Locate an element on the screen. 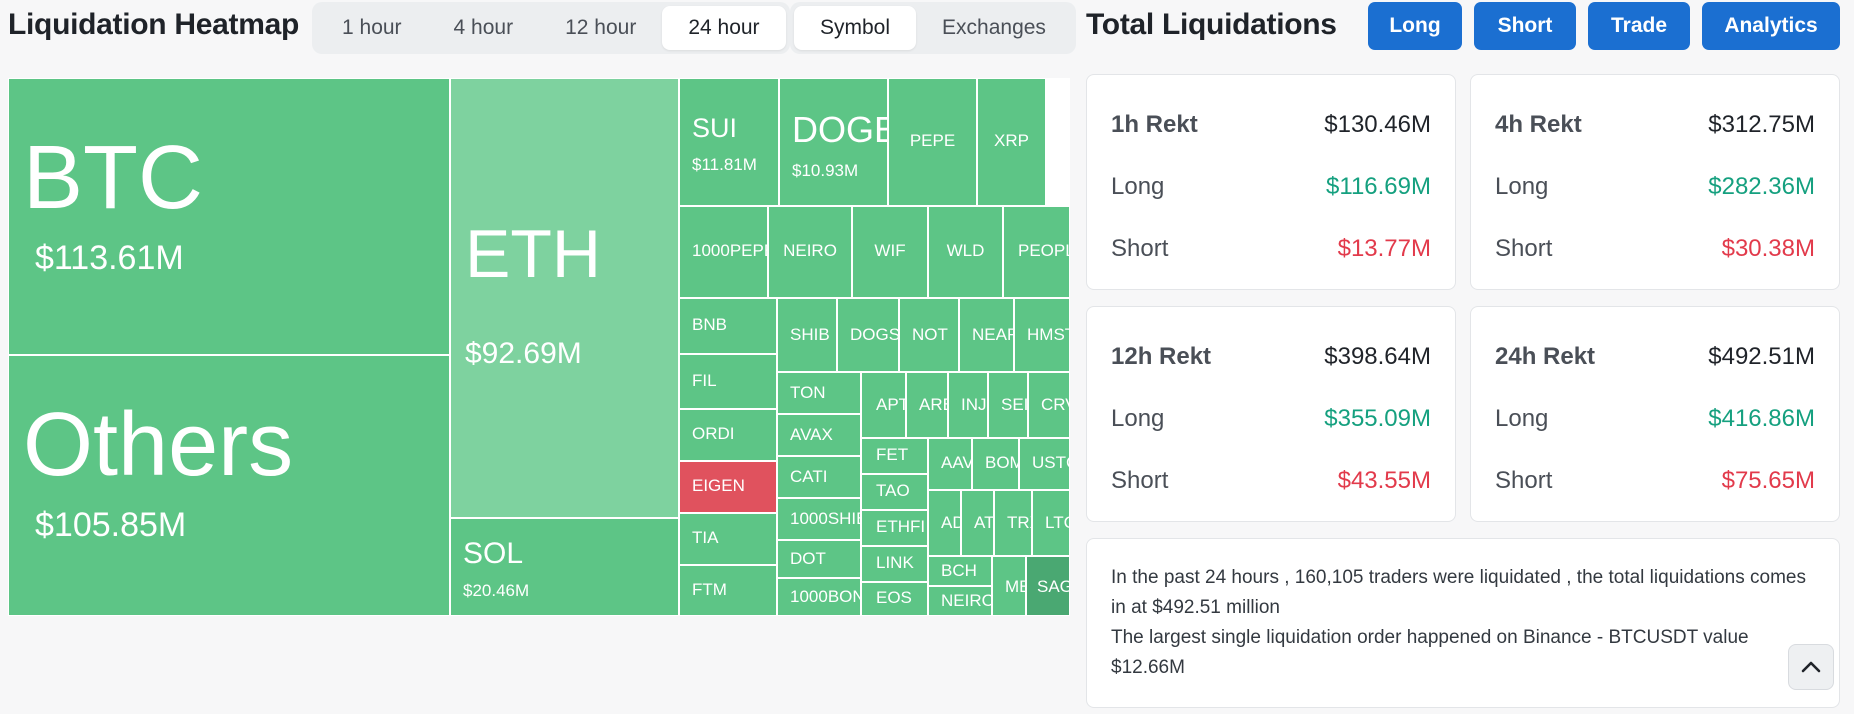 This screenshot has height=714, width=1854. treemap-cell-sui: SUI $11.81M is located at coordinates (729, 142).